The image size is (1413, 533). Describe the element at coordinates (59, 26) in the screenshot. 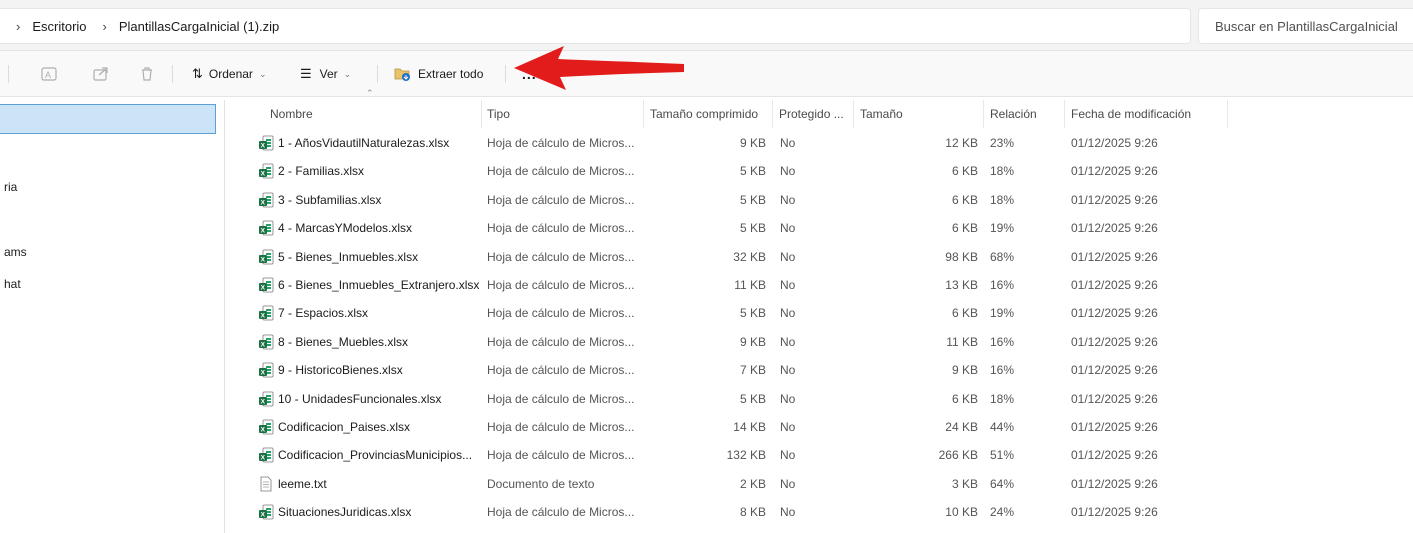

I see `breadcrumb-item-escritorio: Escritorio` at that location.